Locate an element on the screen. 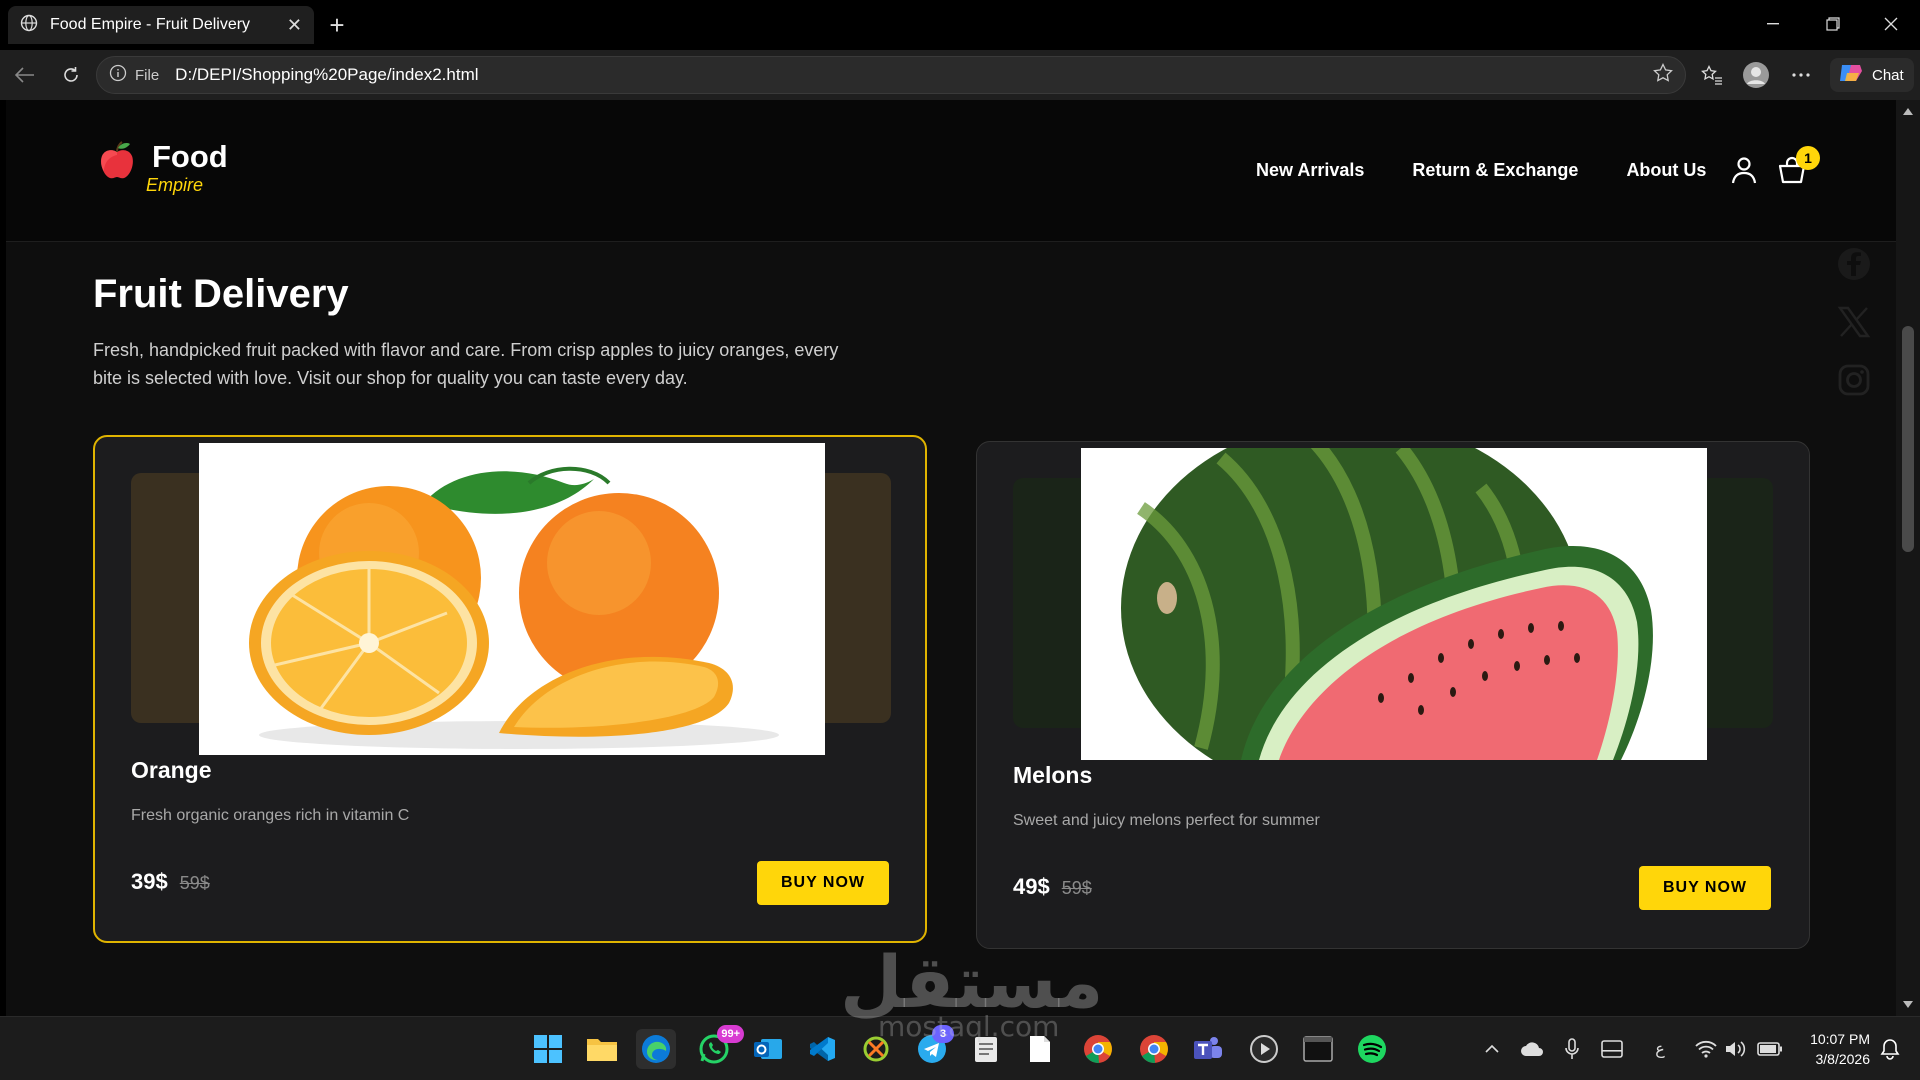 The height and width of the screenshot is (1080, 1920). orange-image is located at coordinates (512, 599).